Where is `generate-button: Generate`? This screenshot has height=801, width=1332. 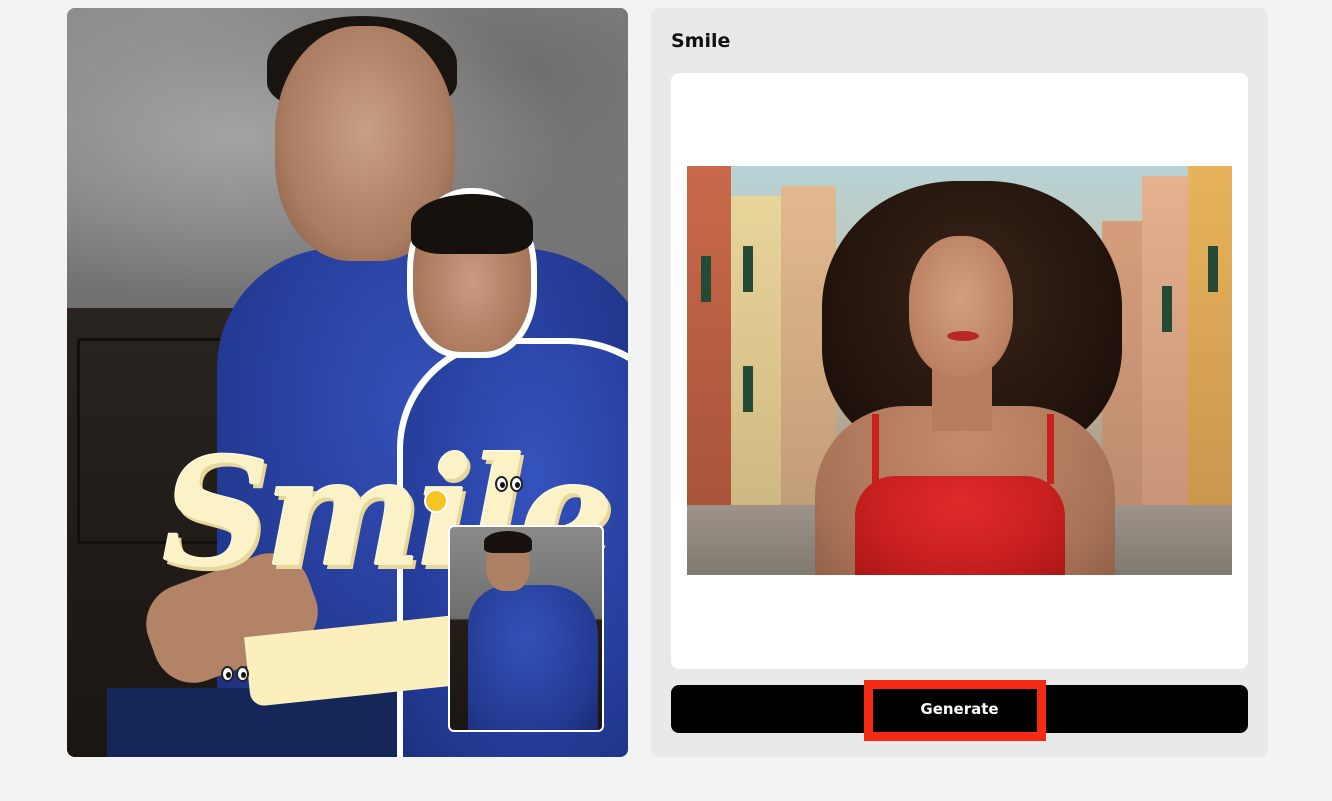 generate-button: Generate is located at coordinates (959, 709).